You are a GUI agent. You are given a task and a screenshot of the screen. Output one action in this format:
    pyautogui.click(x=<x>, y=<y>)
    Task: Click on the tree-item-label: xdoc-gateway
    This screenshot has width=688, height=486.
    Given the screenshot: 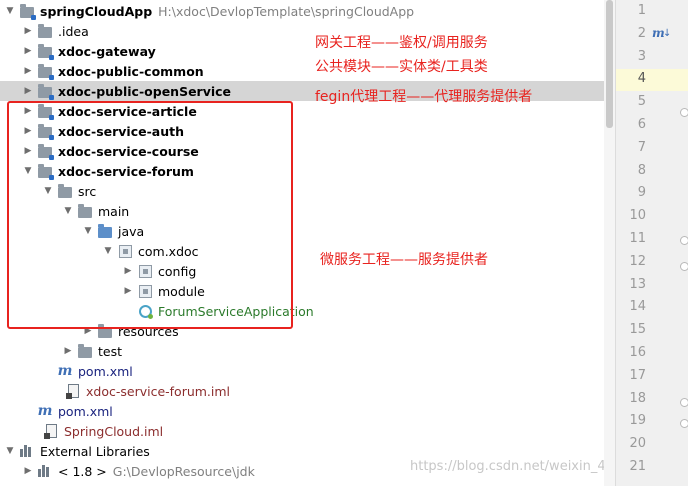 What is the action you would take?
    pyautogui.click(x=107, y=51)
    